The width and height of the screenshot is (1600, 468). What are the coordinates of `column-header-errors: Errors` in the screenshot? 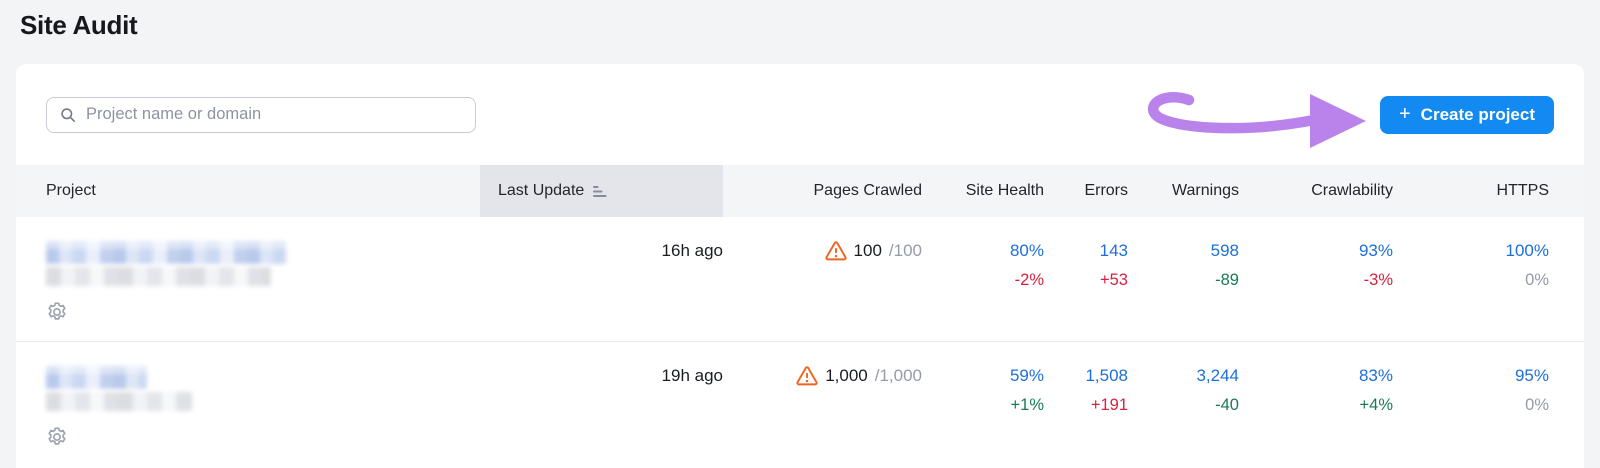 It's located at (1086, 191).